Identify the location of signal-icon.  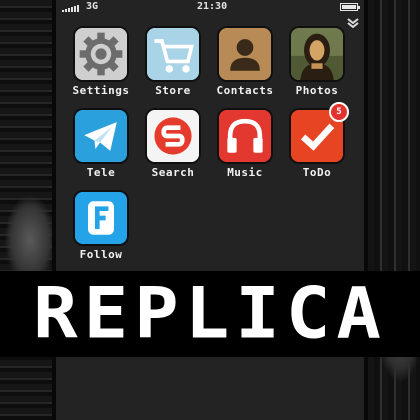
(70, 7).